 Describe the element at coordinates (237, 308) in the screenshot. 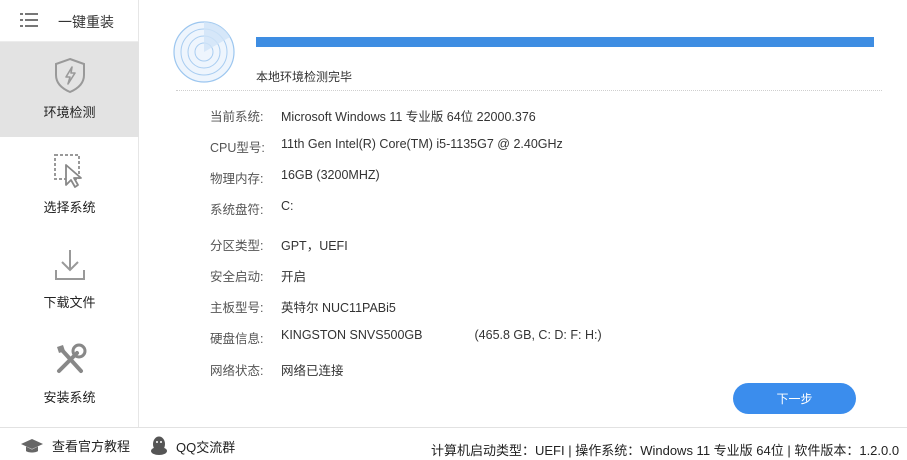

I see `info-label: 主板型号:` at that location.